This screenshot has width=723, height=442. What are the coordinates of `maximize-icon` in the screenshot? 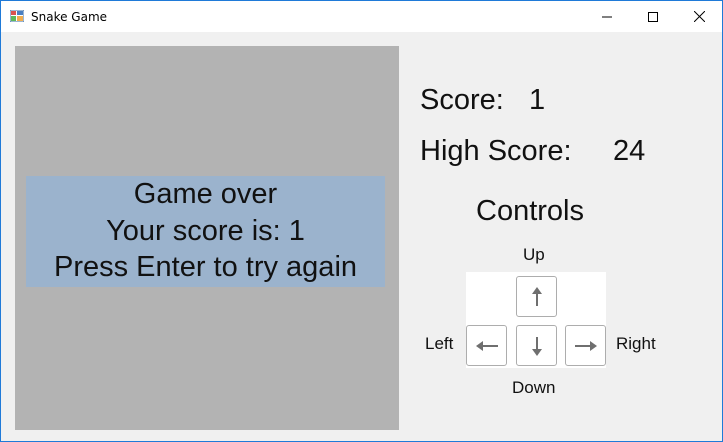 It's located at (653, 16).